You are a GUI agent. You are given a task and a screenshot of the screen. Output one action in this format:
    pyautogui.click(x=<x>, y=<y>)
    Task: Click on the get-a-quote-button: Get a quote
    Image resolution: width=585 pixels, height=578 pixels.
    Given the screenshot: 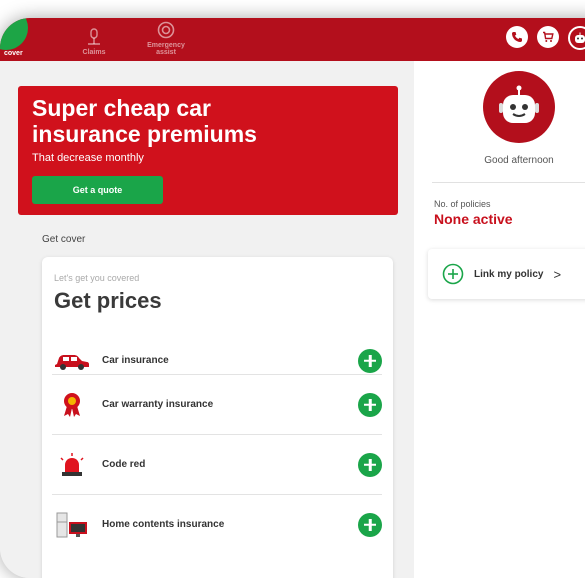 What is the action you would take?
    pyautogui.click(x=97, y=190)
    